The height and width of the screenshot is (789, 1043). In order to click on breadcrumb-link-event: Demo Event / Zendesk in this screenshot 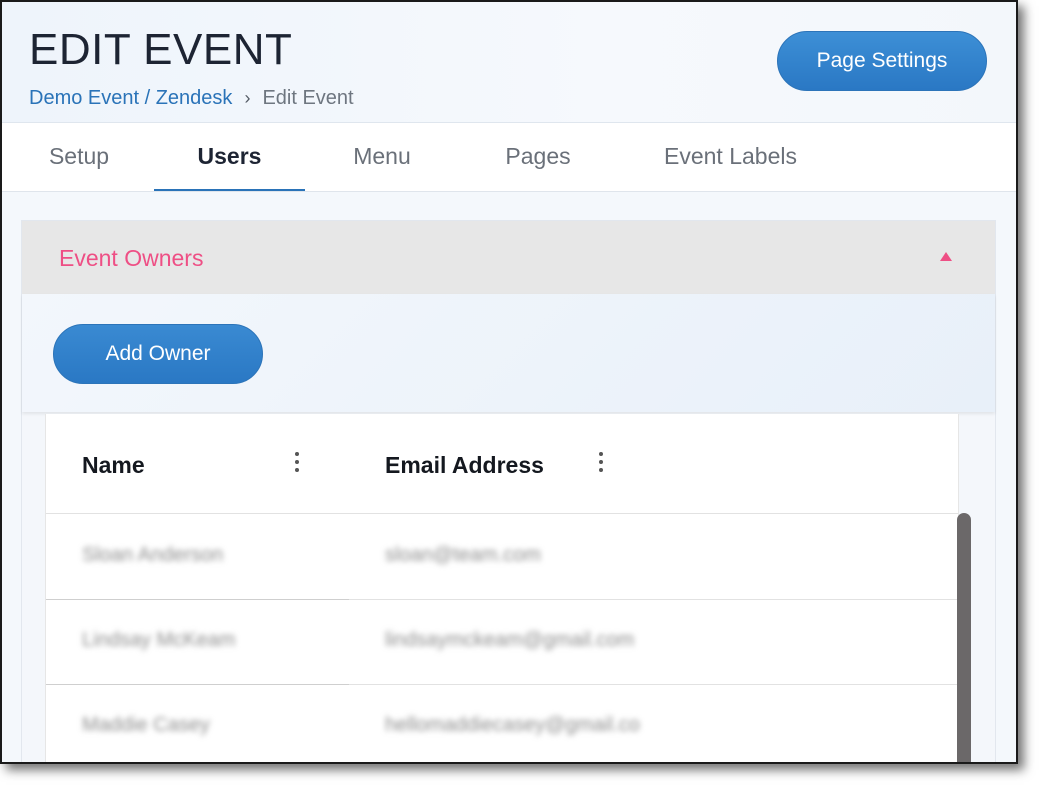, I will do `click(130, 98)`.